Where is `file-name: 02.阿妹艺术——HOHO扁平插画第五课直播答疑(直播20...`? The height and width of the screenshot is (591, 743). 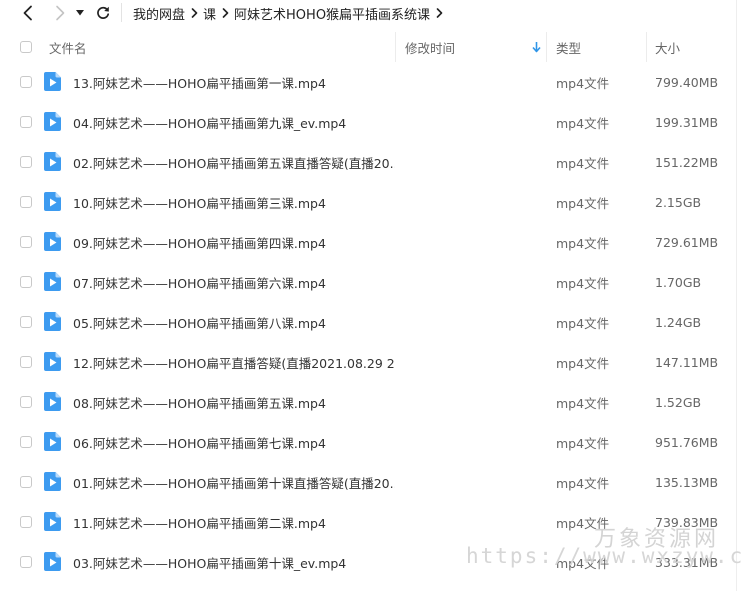
file-name: 02.阿妹艺术——HOHO扁平插画第五课直播答疑(直播20... is located at coordinates (234, 162).